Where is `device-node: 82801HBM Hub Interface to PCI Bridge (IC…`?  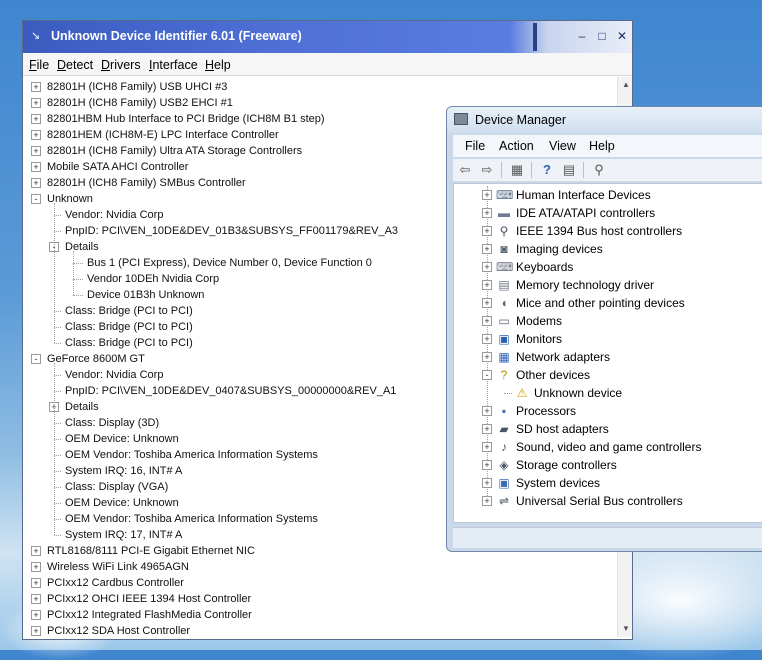 device-node: 82801HBM Hub Interface to PCI Bridge (IC… is located at coordinates (186, 119).